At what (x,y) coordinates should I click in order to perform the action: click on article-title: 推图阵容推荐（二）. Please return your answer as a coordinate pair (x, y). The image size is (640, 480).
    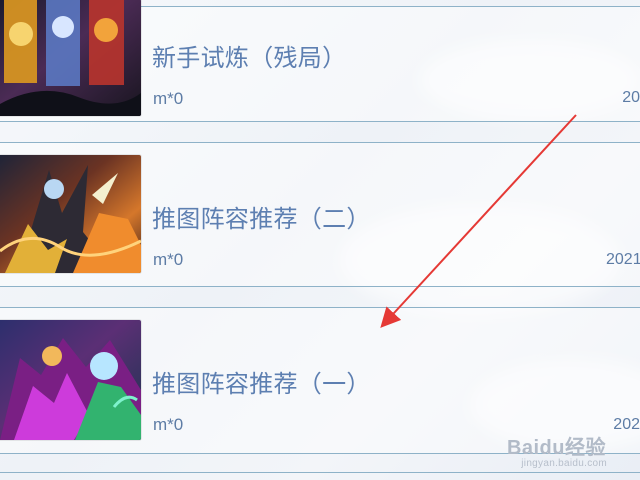
    Looking at the image, I should click on (261, 216).